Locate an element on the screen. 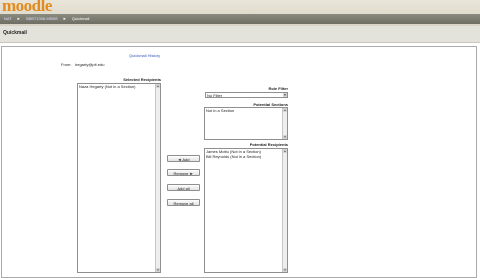 Image resolution: width=480 pixels, height=278 pixels. remove-all-button: Remove all is located at coordinates (183, 202).